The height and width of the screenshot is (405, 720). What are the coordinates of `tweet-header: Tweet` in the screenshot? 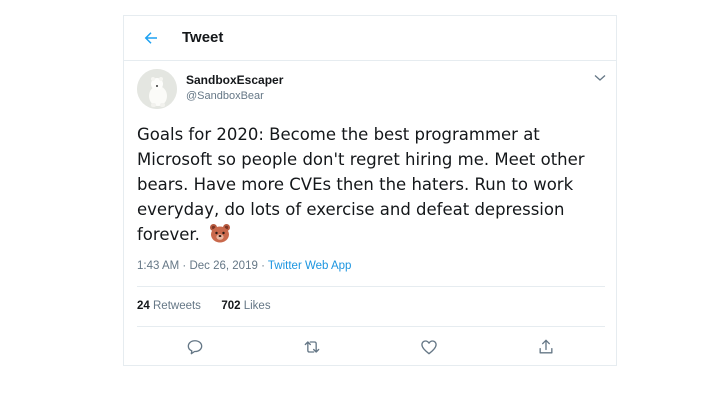 It's located at (370, 38).